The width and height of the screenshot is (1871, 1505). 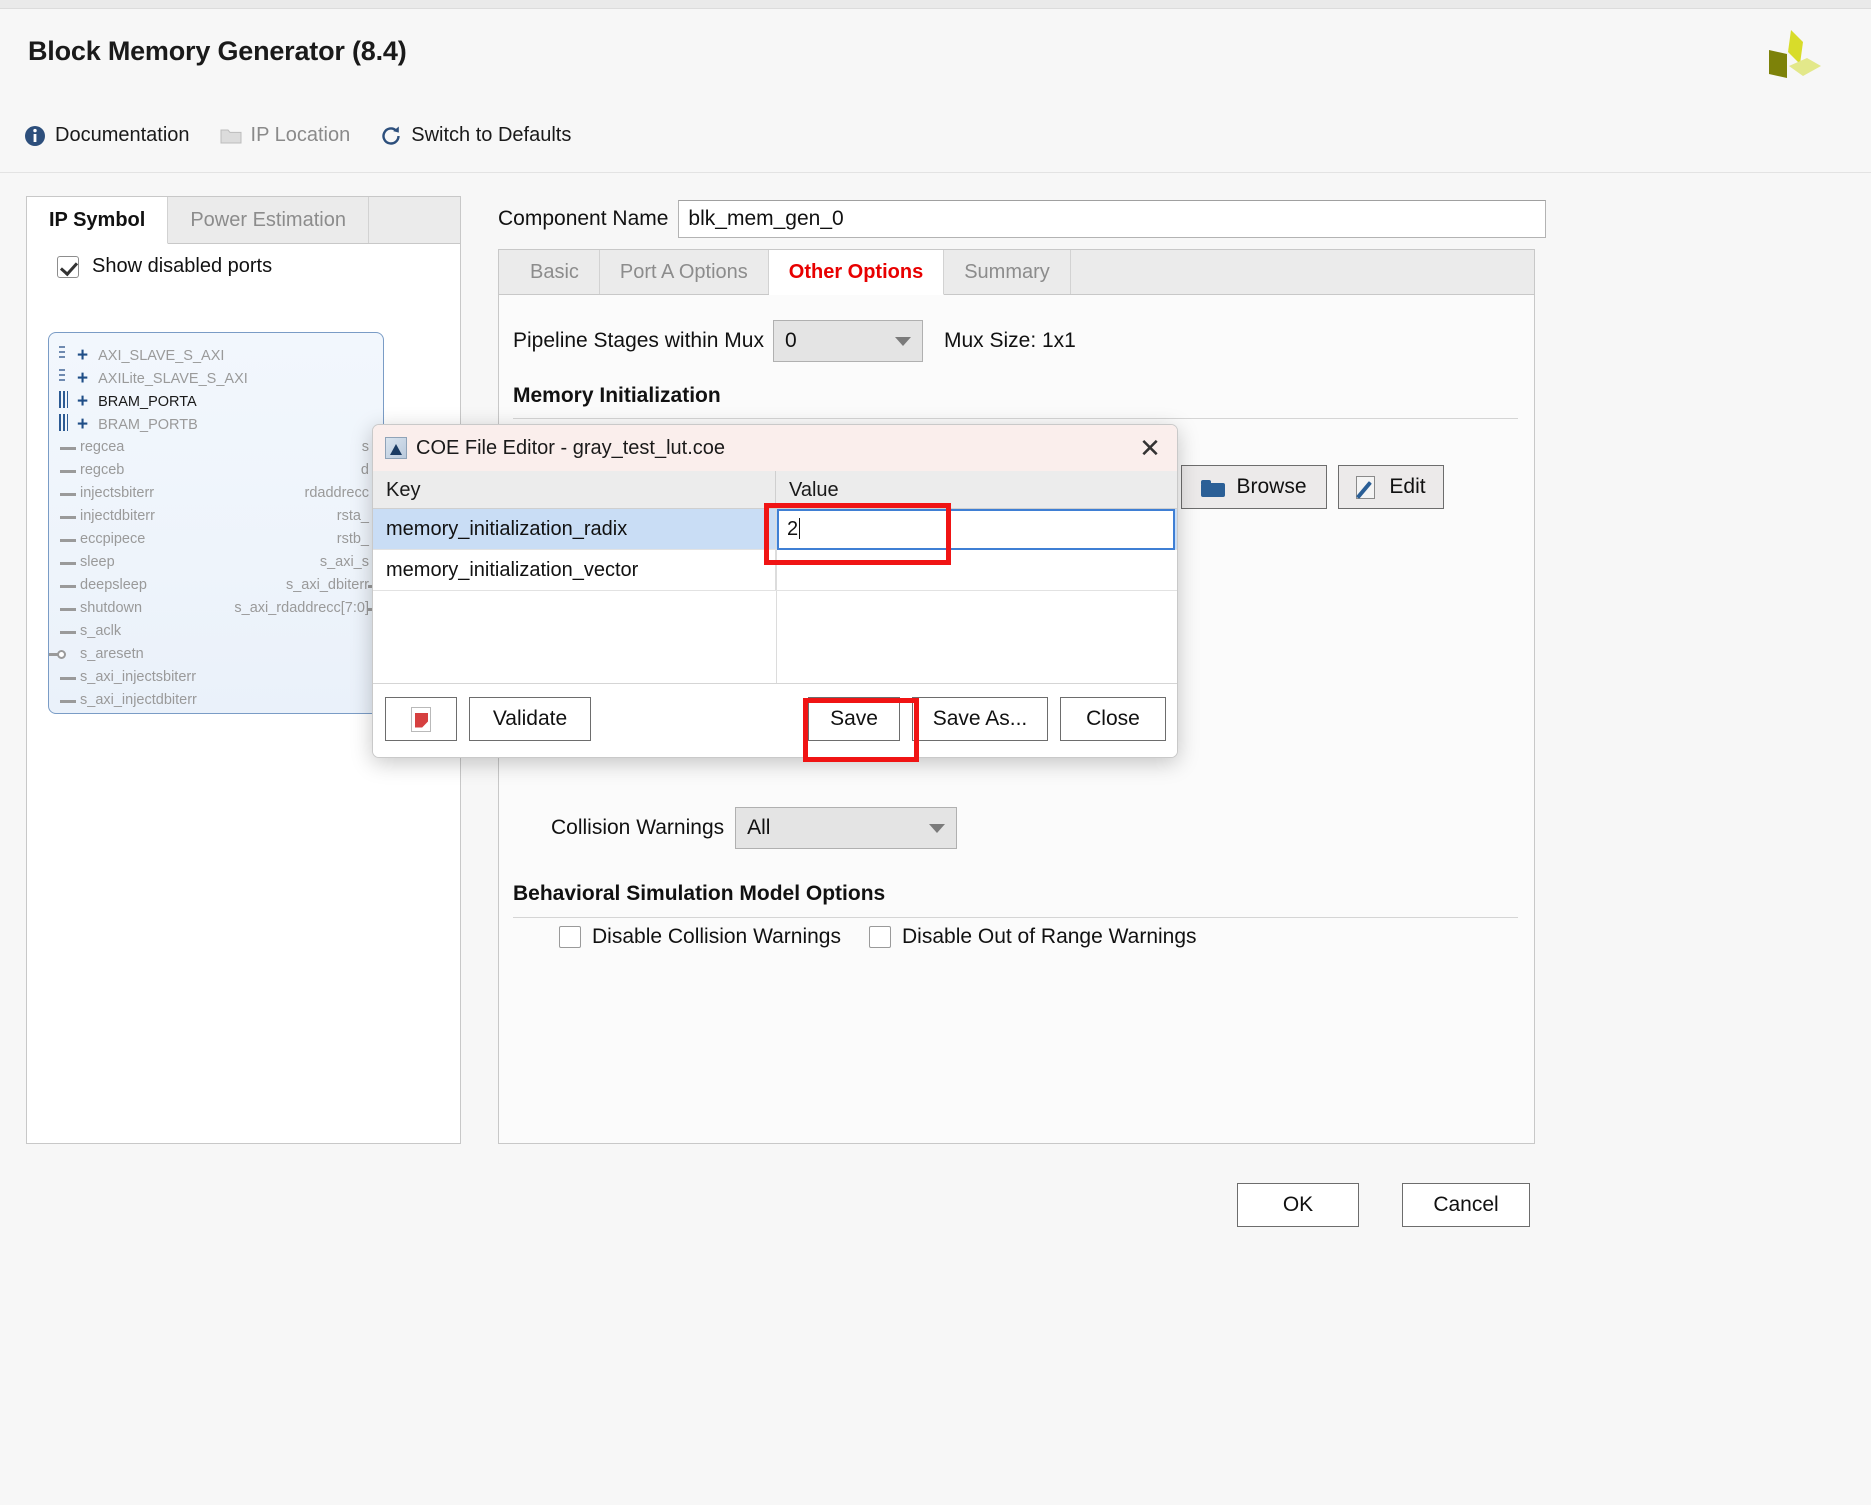 I want to click on cancel-button: Cancel, so click(x=1466, y=1205).